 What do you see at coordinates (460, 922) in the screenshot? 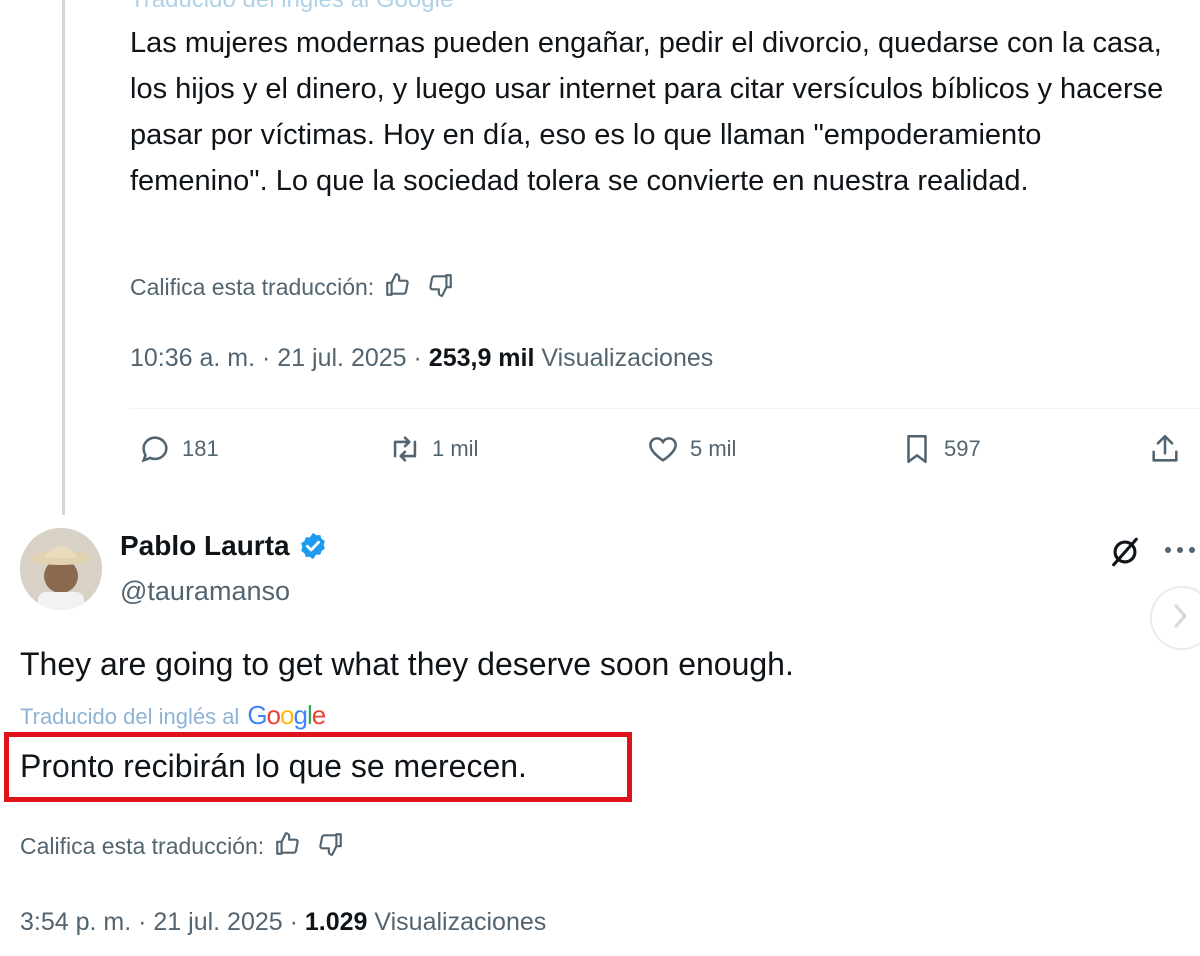
I see `reply-views-label: Visualizaciones` at bounding box center [460, 922].